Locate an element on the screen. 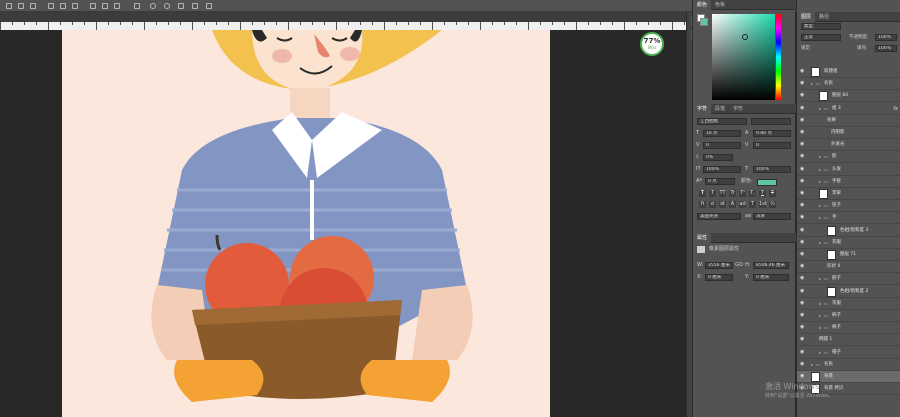 This screenshot has height=417, width=900. strikethrough-button: T is located at coordinates (772, 193).